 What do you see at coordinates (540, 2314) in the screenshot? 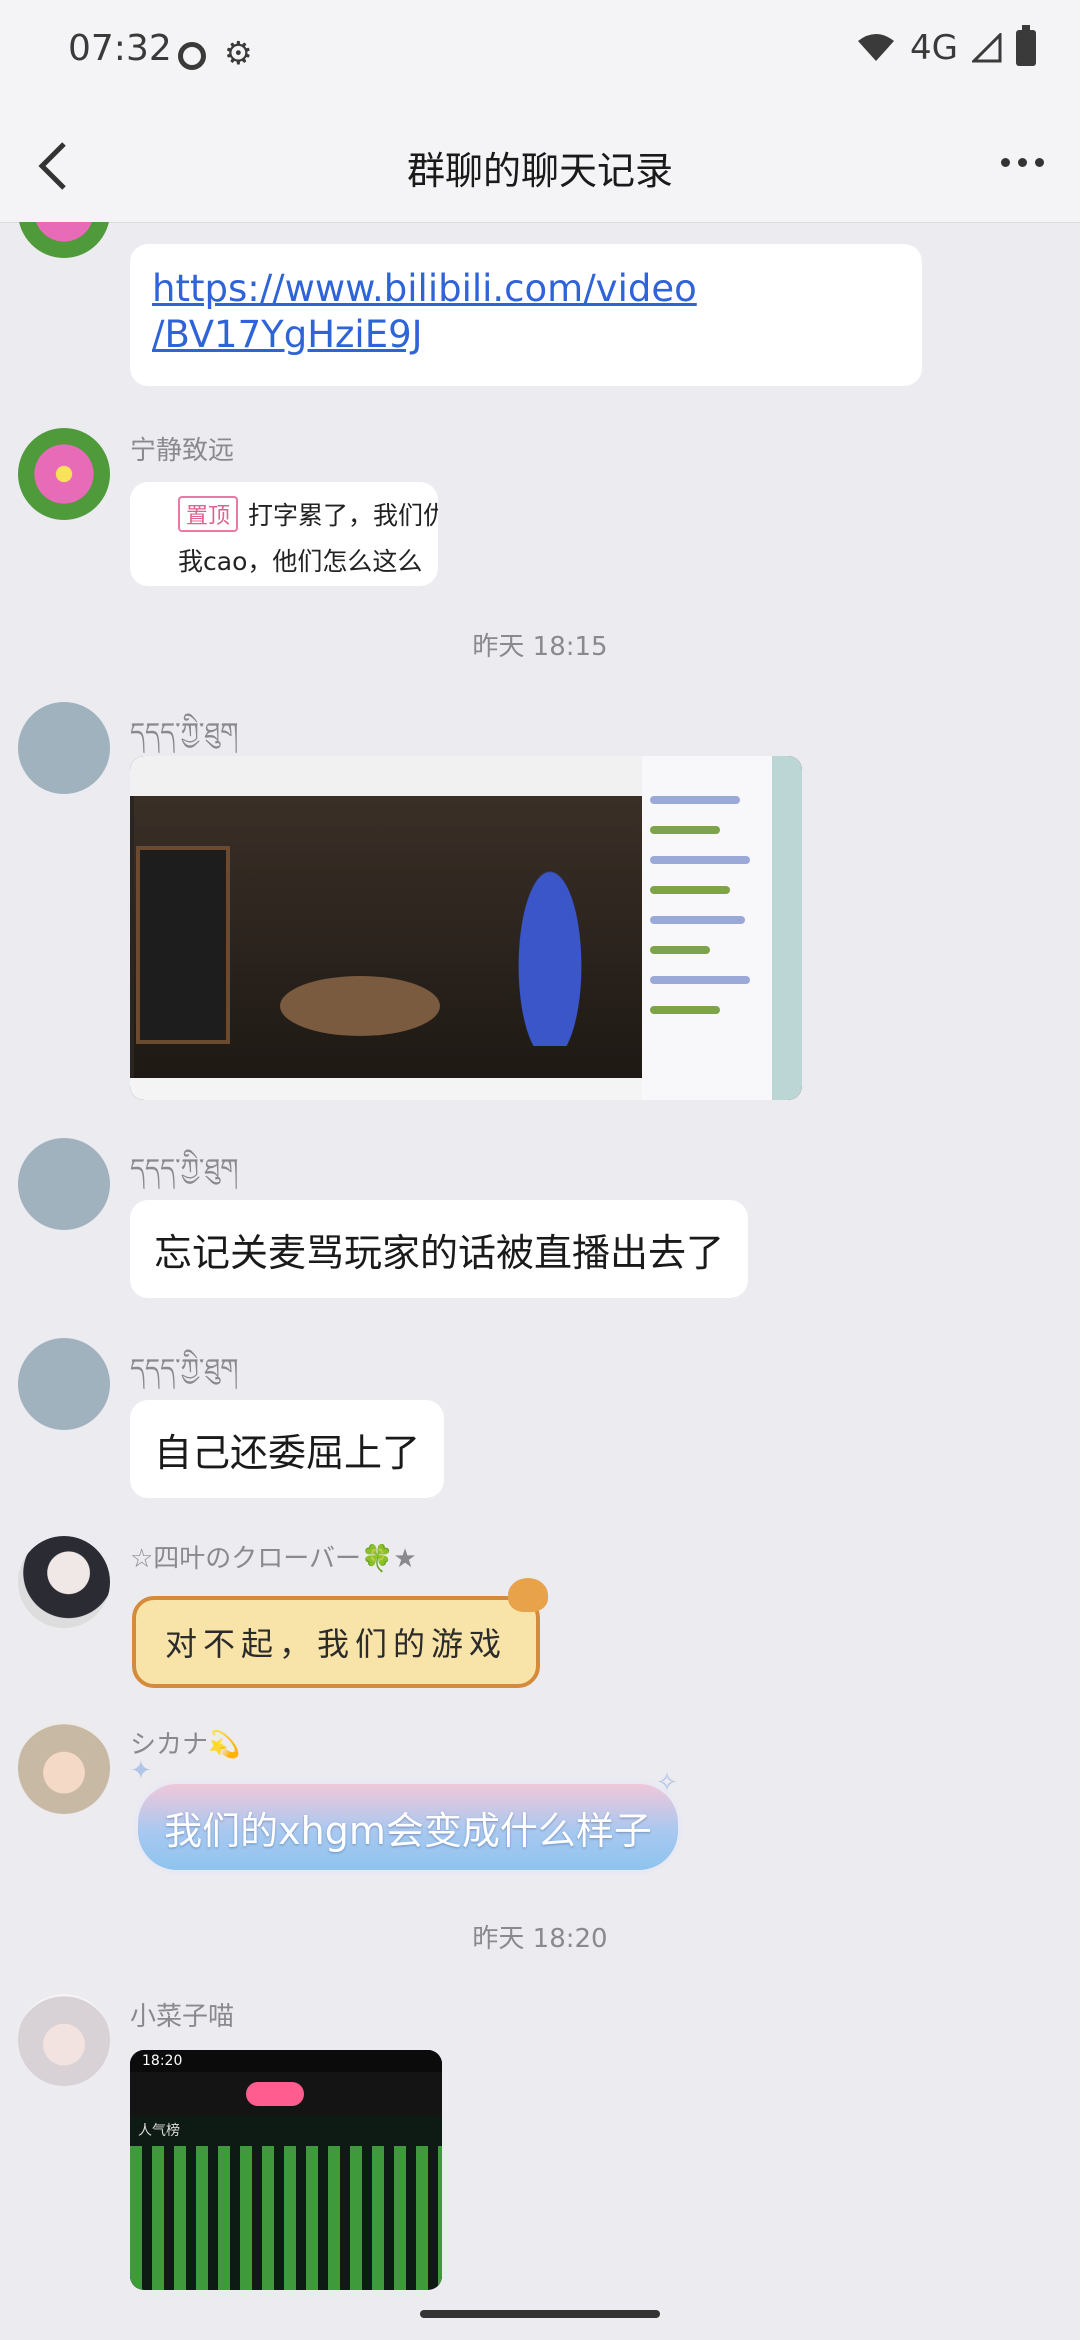
I see `home-indicator` at bounding box center [540, 2314].